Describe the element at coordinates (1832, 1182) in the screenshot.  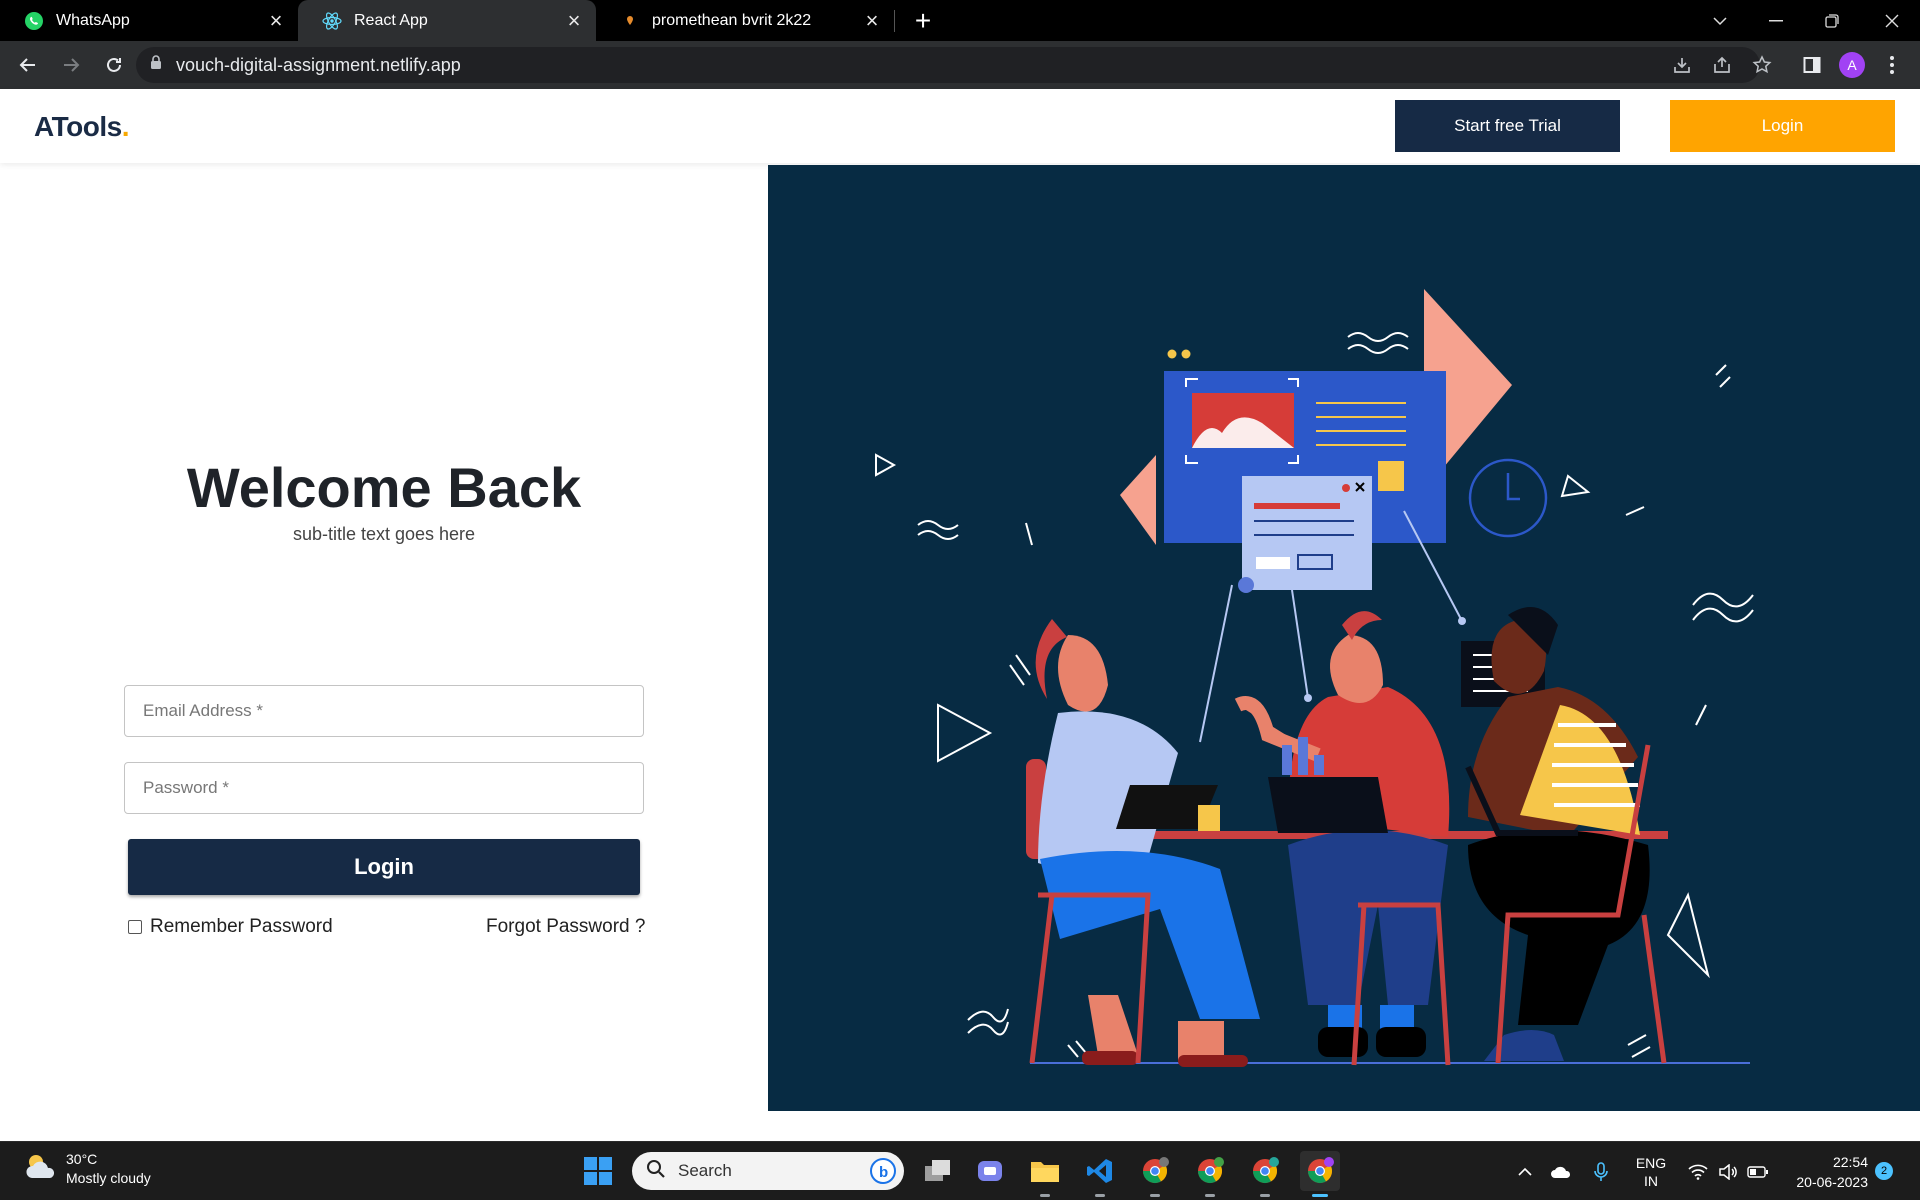
I see `clock-date: 20-06-2023` at that location.